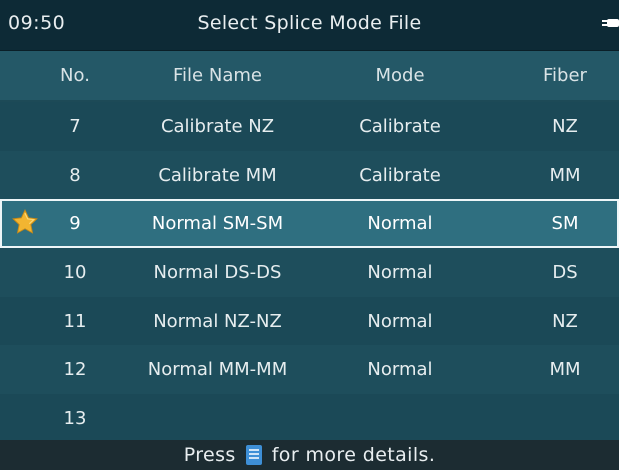 The image size is (619, 470). What do you see at coordinates (217, 75) in the screenshot?
I see `header-file-name: File Name` at bounding box center [217, 75].